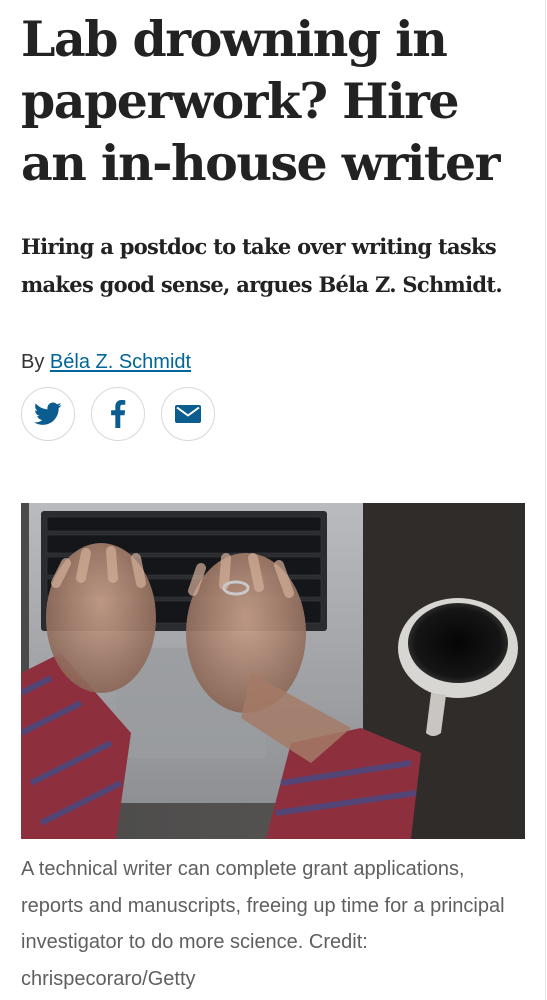 The height and width of the screenshot is (1000, 547). Describe the element at coordinates (120, 362) in the screenshot. I see `author-link: Béla Z. Schmidt` at that location.